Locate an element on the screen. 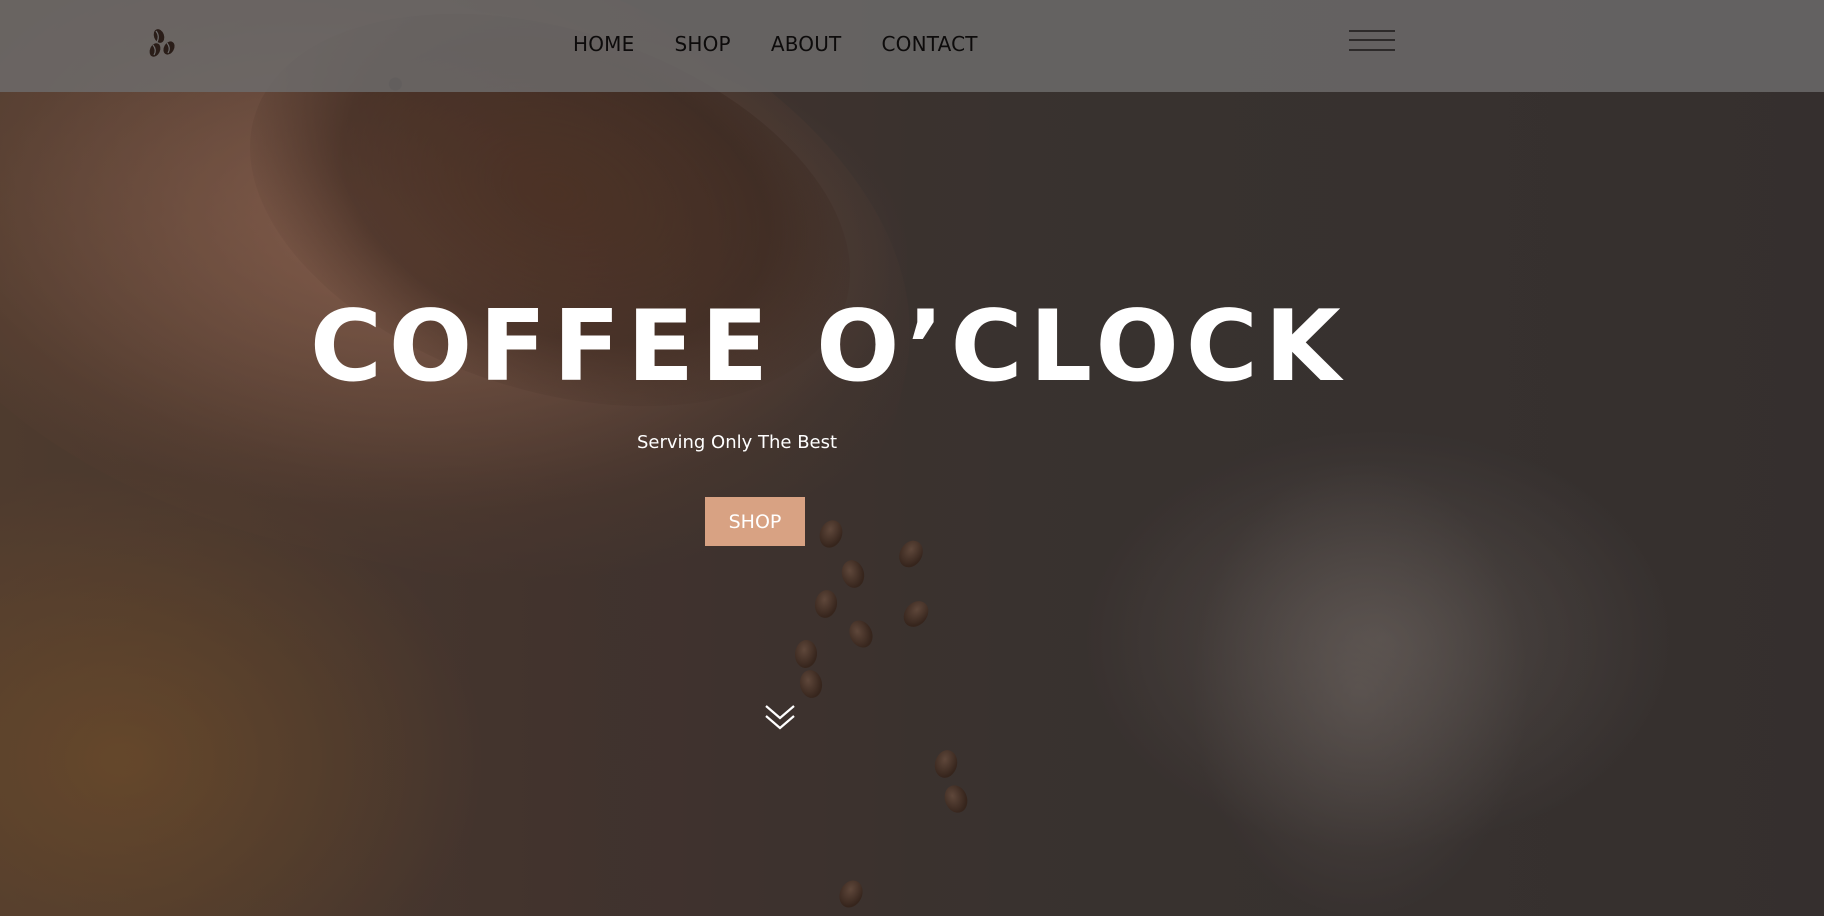 The width and height of the screenshot is (1824, 916). nav-link-home: HOME is located at coordinates (603, 44).